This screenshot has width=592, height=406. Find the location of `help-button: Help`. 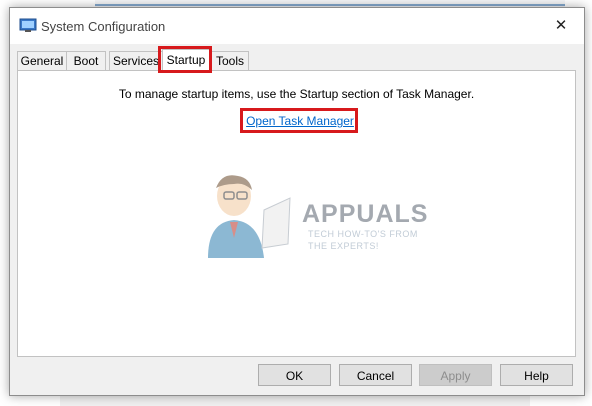

help-button: Help is located at coordinates (536, 375).